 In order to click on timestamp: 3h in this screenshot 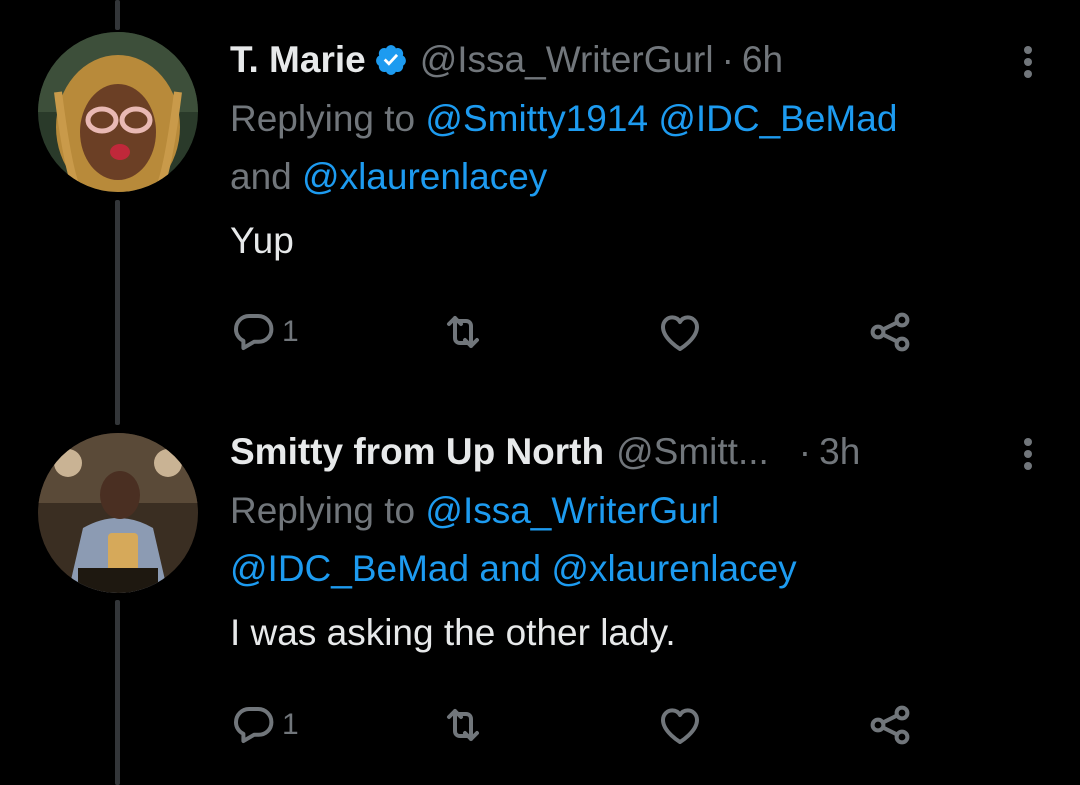, I will do `click(839, 452)`.